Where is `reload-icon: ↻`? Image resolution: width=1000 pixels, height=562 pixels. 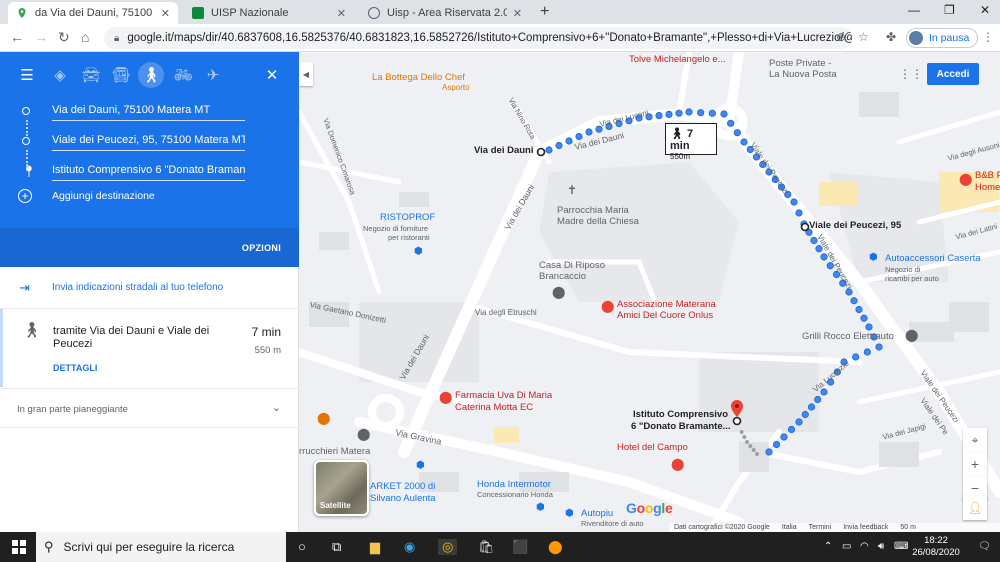
reload-icon: ↻ is located at coordinates (64, 37).